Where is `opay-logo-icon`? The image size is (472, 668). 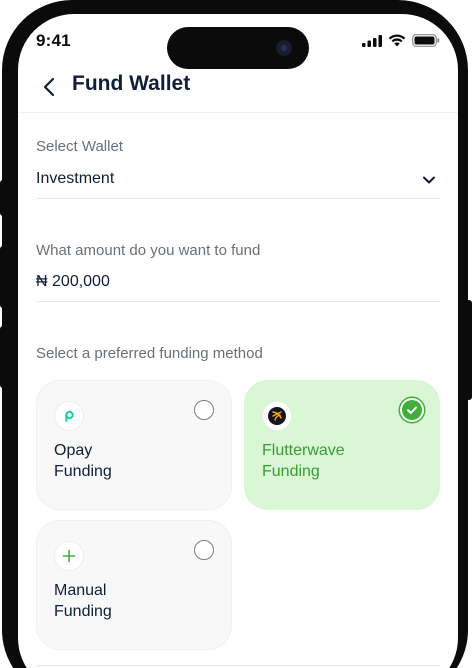
opay-logo-icon is located at coordinates (69, 416).